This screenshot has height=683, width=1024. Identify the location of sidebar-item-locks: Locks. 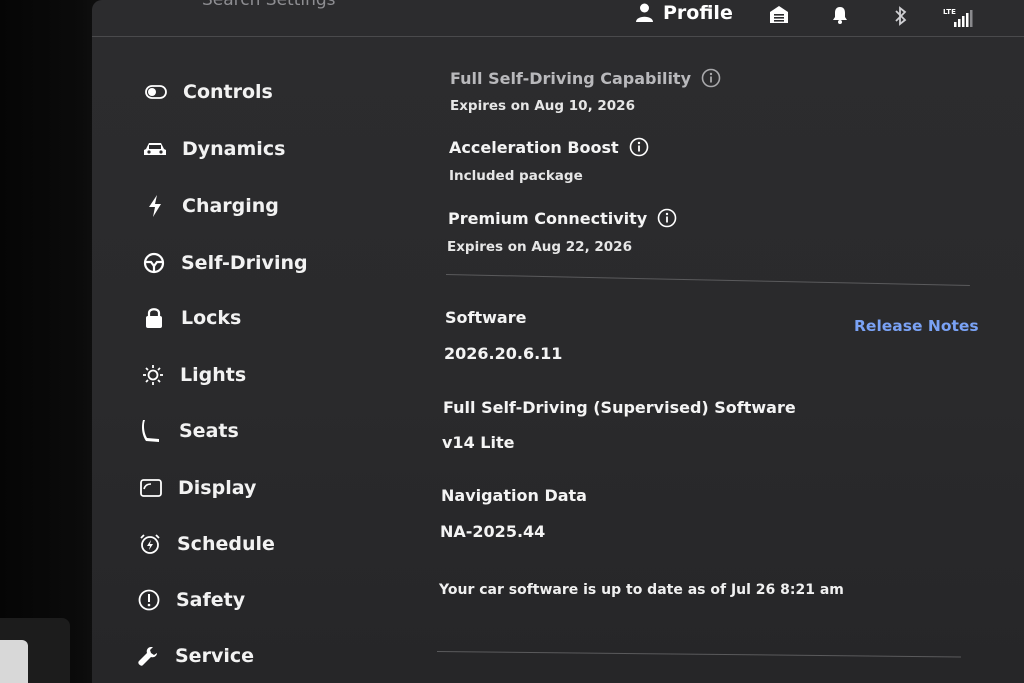
(191, 318).